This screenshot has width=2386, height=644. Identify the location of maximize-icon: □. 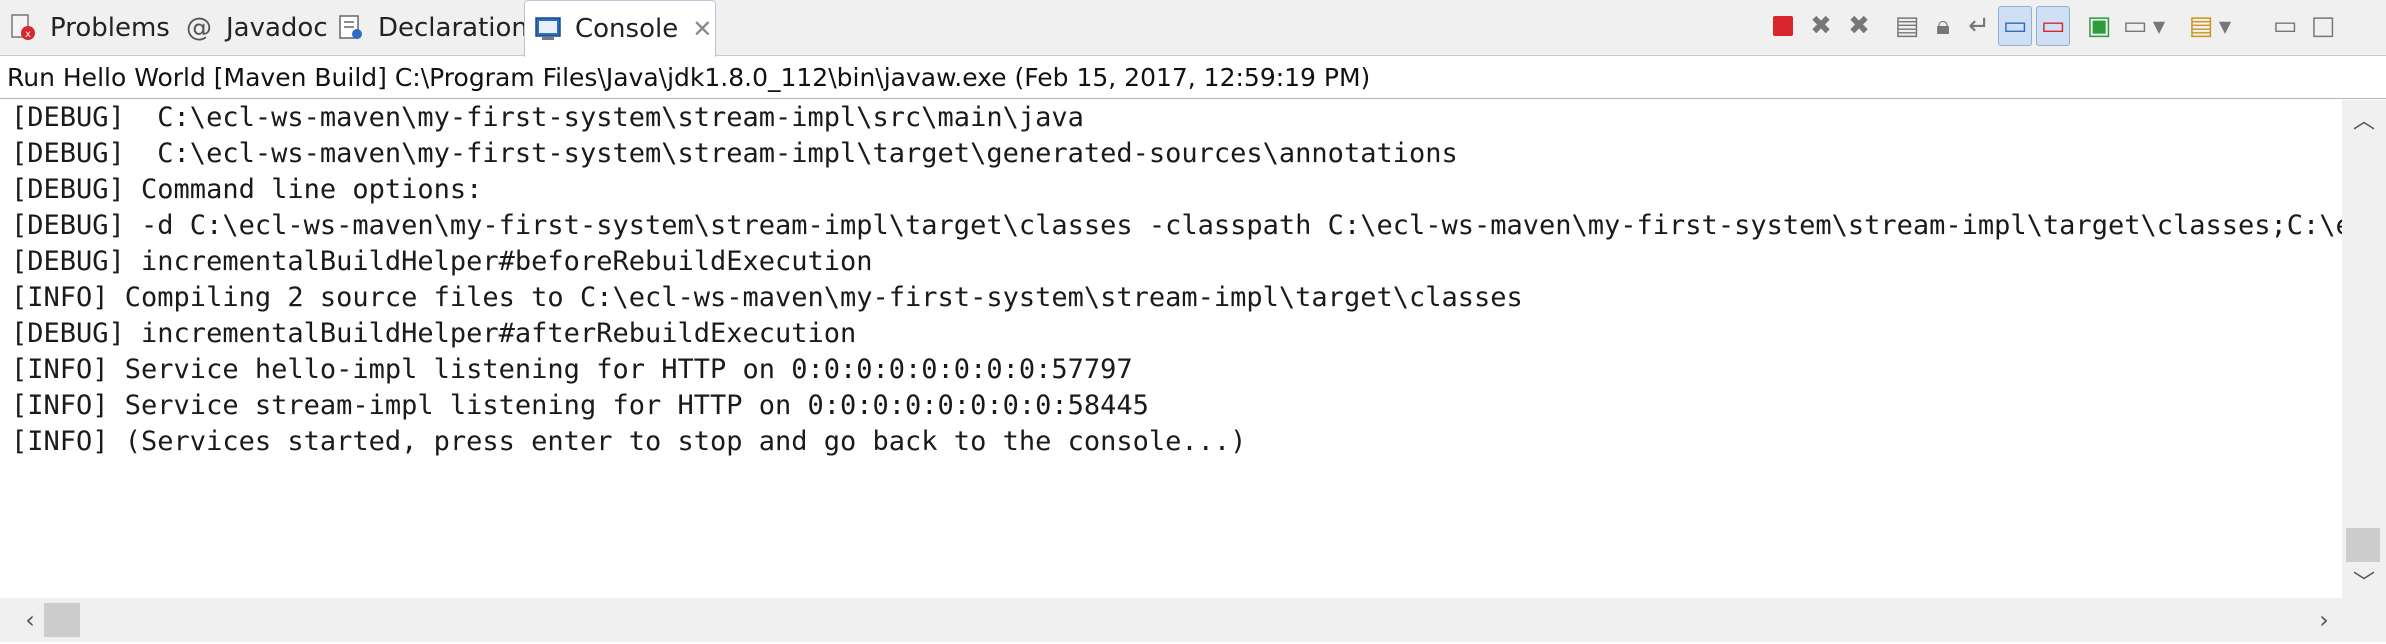
(2323, 26).